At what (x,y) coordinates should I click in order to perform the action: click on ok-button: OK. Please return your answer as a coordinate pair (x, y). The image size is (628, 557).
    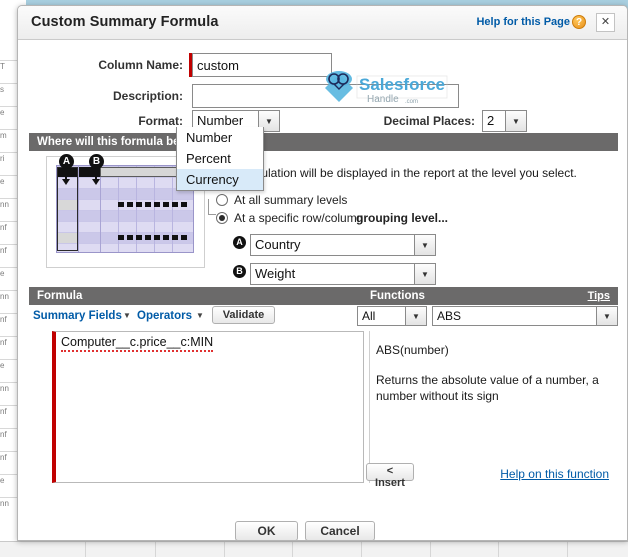
    Looking at the image, I should click on (266, 530).